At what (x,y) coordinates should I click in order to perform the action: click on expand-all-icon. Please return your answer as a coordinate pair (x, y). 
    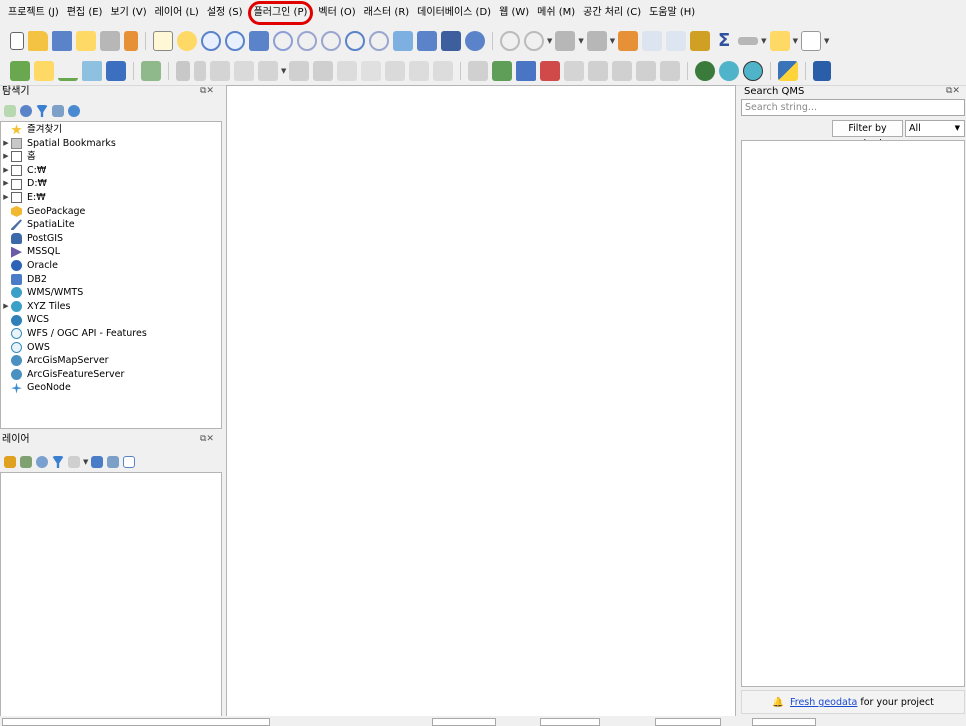
    Looking at the image, I should click on (97, 462).